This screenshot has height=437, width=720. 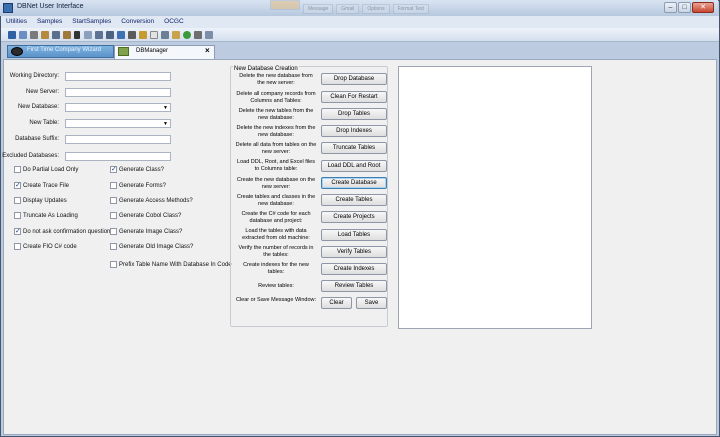 What do you see at coordinates (176, 35) in the screenshot?
I see `link-icon` at bounding box center [176, 35].